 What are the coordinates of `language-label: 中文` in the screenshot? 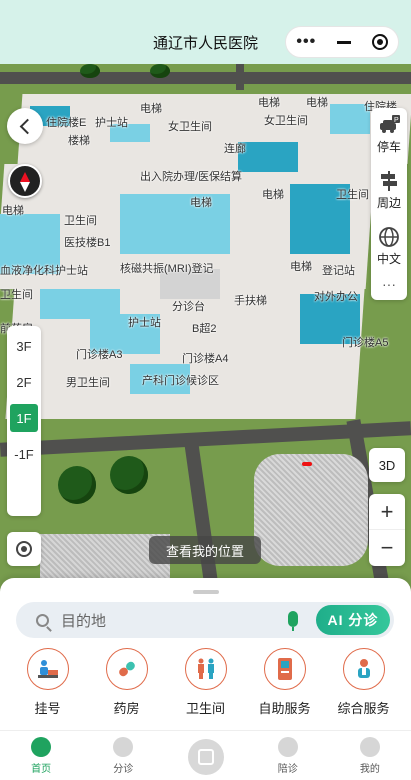 It's located at (388, 259).